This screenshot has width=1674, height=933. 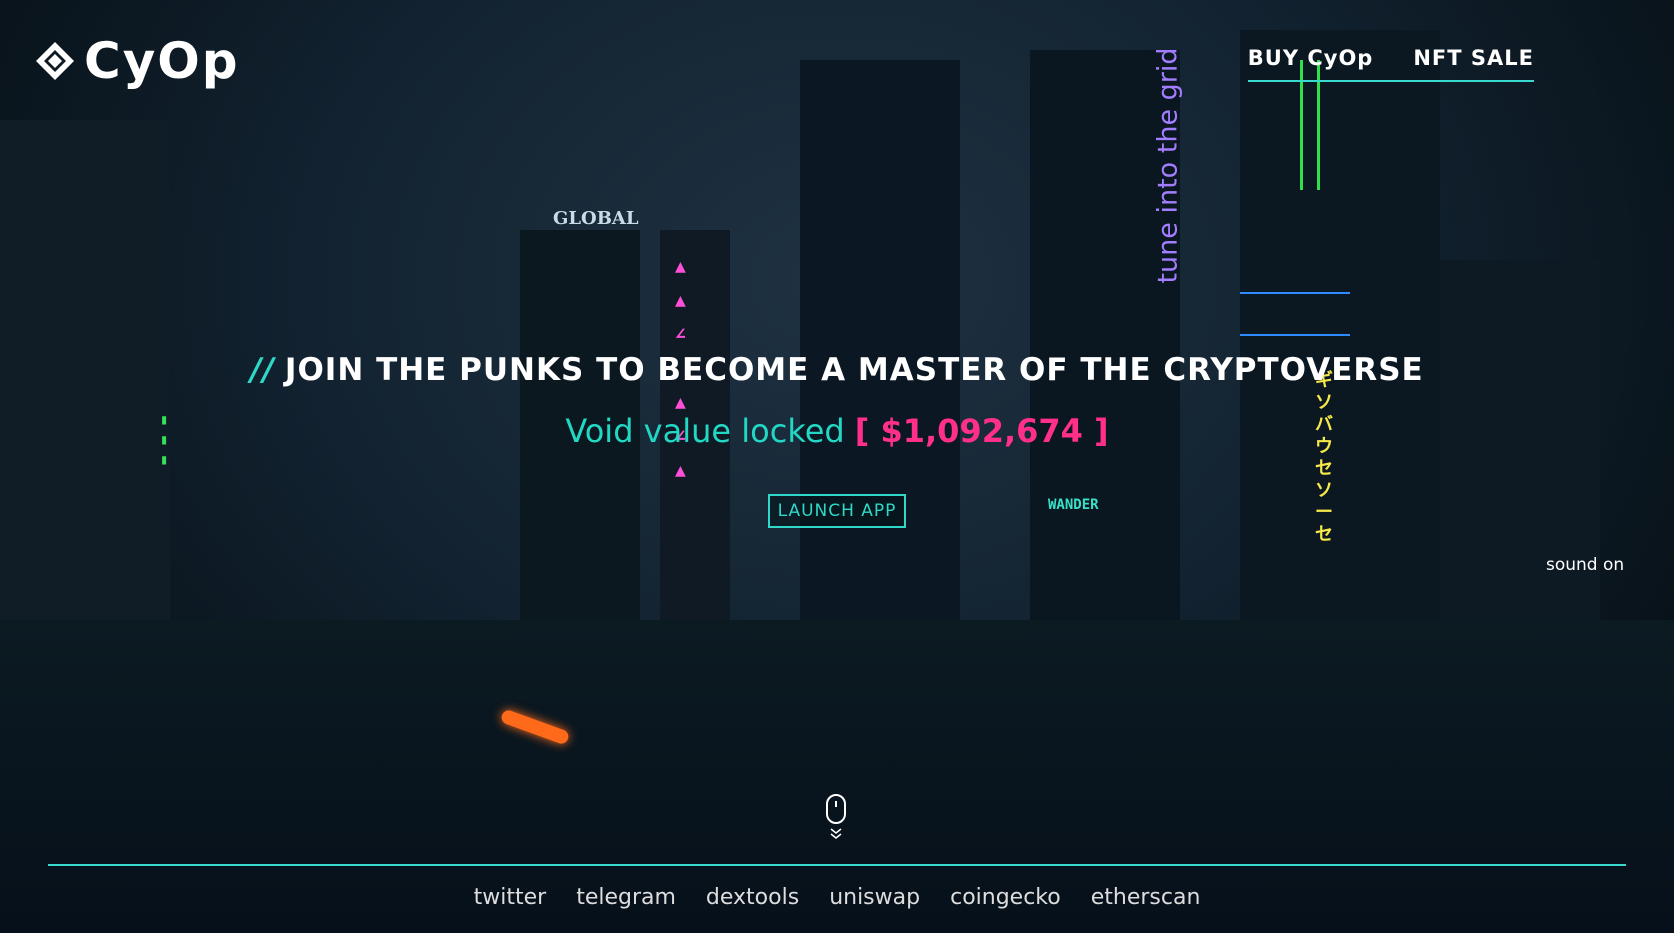 I want to click on coingecko-link: coingecko, so click(x=1005, y=897).